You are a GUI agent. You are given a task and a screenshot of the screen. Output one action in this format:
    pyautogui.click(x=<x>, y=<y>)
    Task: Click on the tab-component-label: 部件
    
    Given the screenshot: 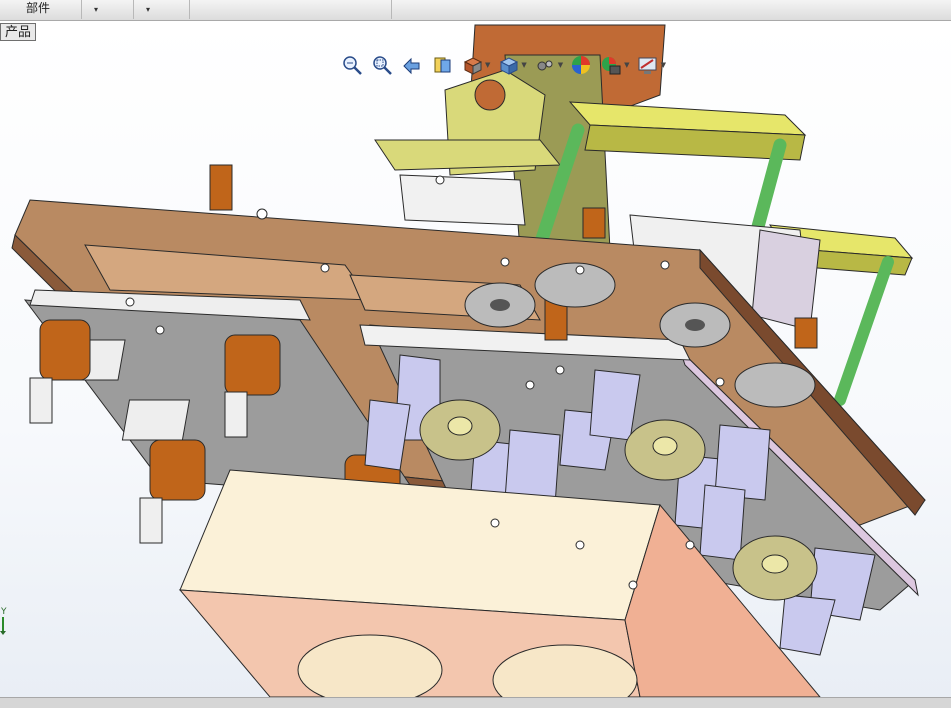 What is the action you would take?
    pyautogui.click(x=38, y=8)
    